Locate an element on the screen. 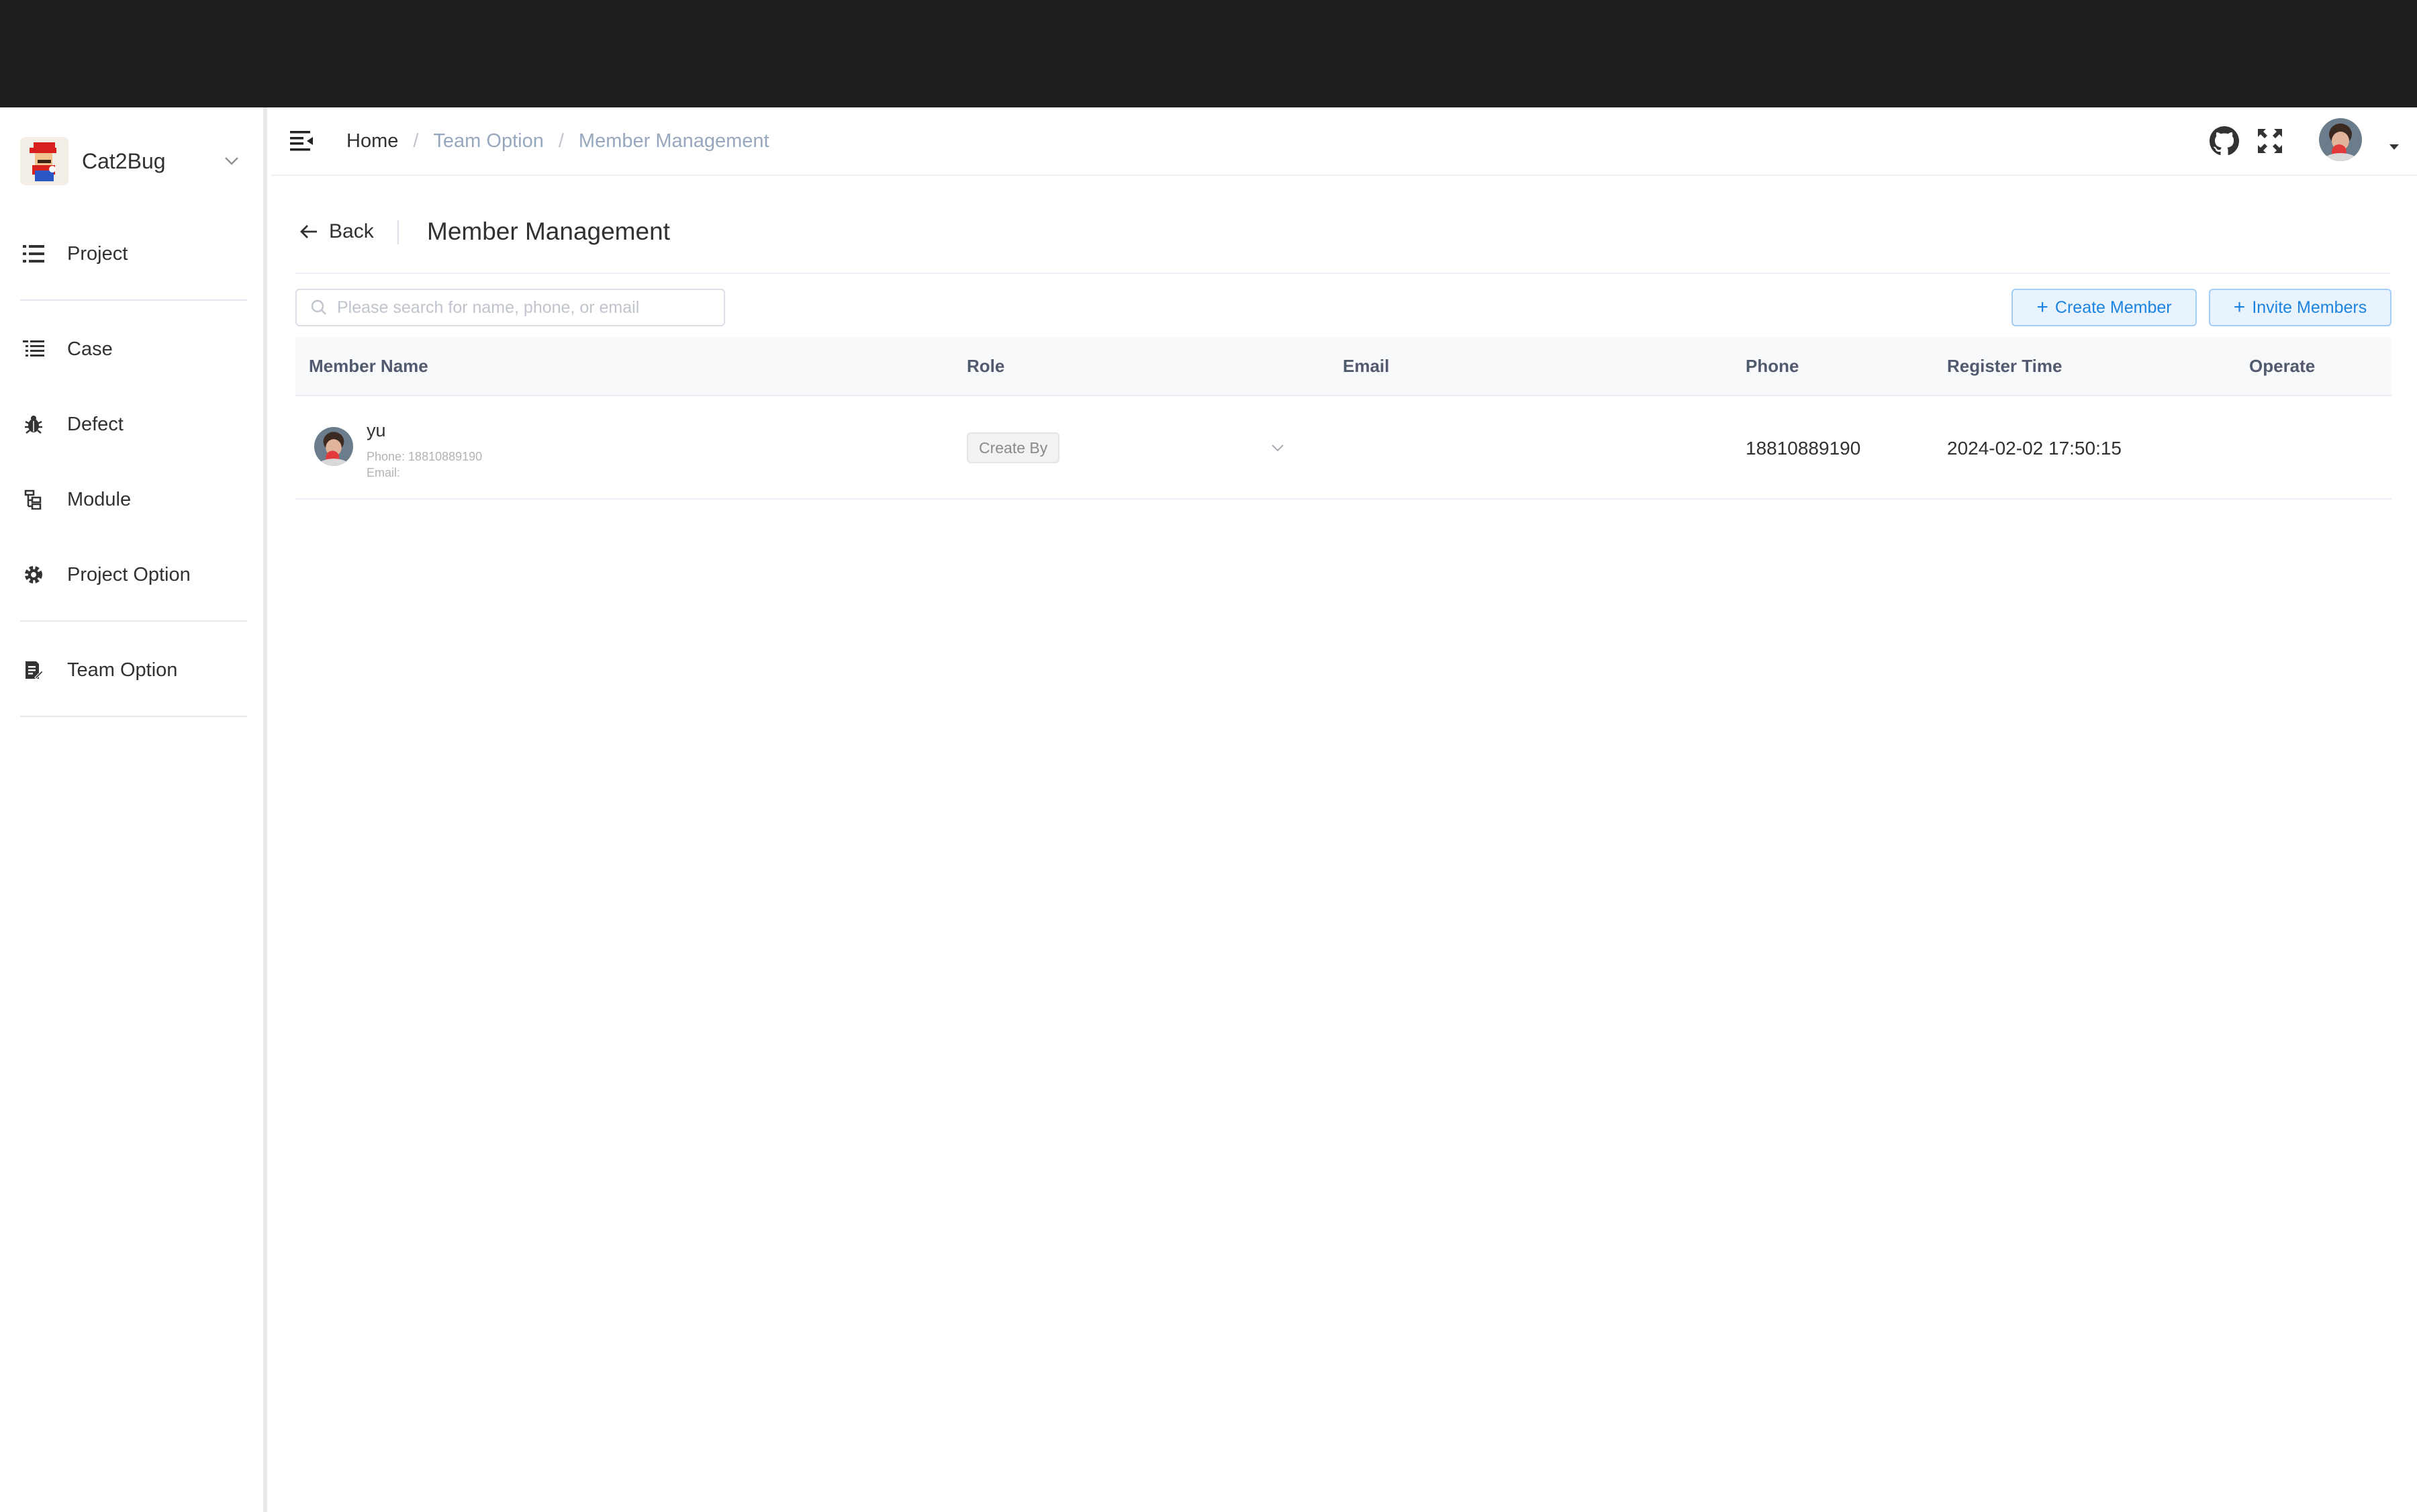 Image resolution: width=2417 pixels, height=1512 pixels. search-box is located at coordinates (510, 307).